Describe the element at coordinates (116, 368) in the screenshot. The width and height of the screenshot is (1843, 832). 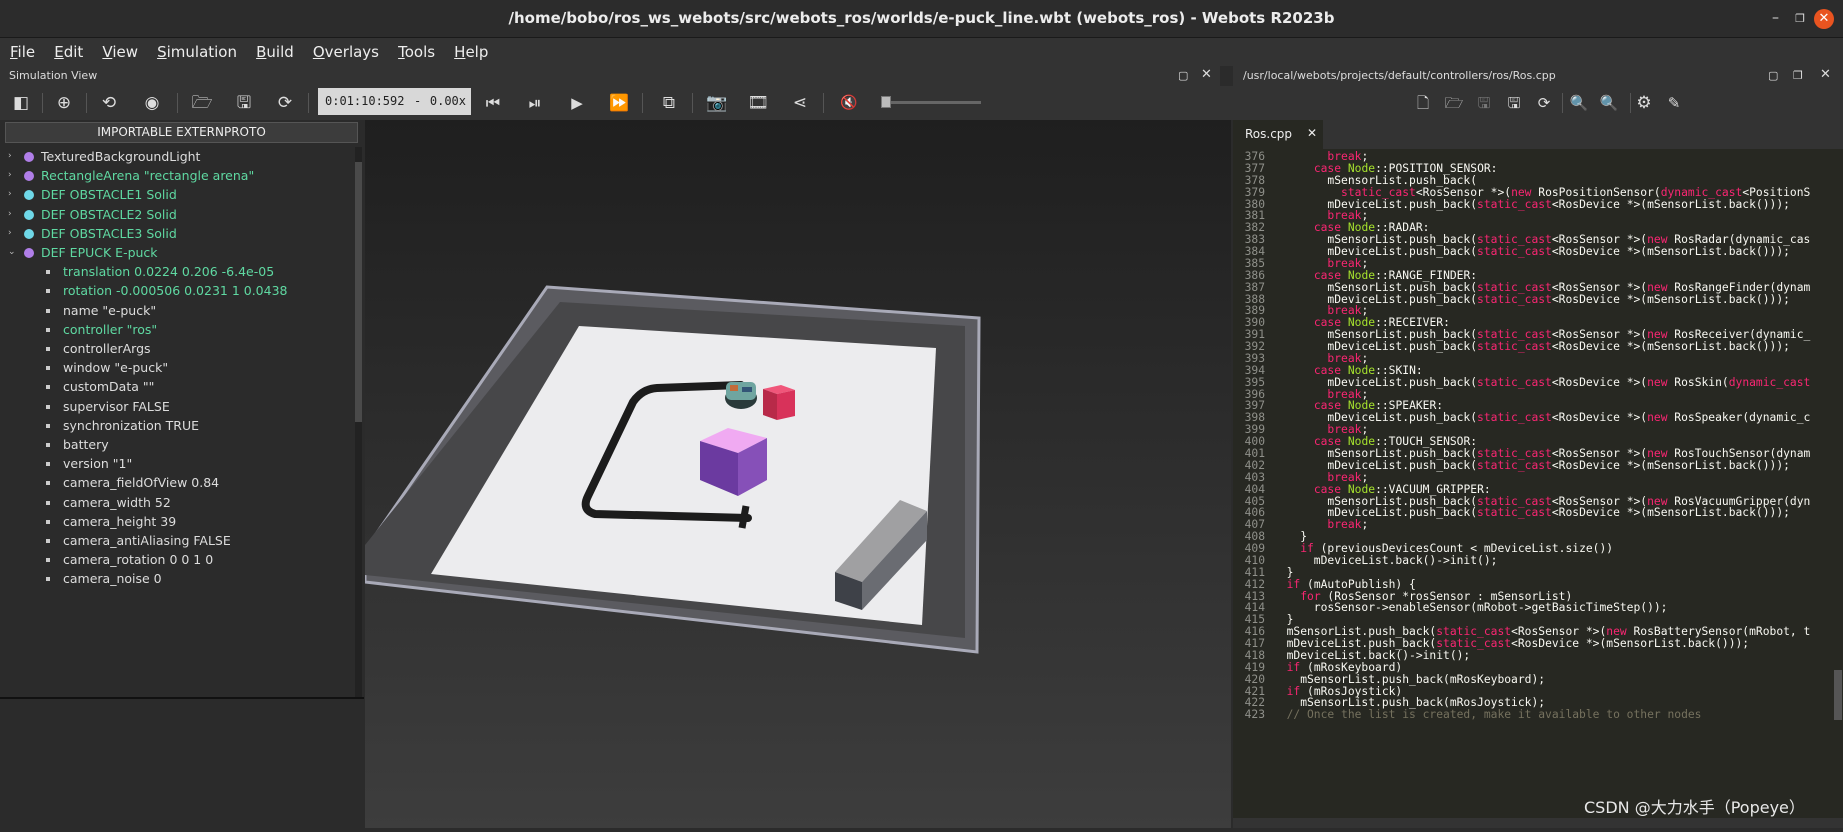
I see `scene-tree-label: window "e-puck"` at that location.